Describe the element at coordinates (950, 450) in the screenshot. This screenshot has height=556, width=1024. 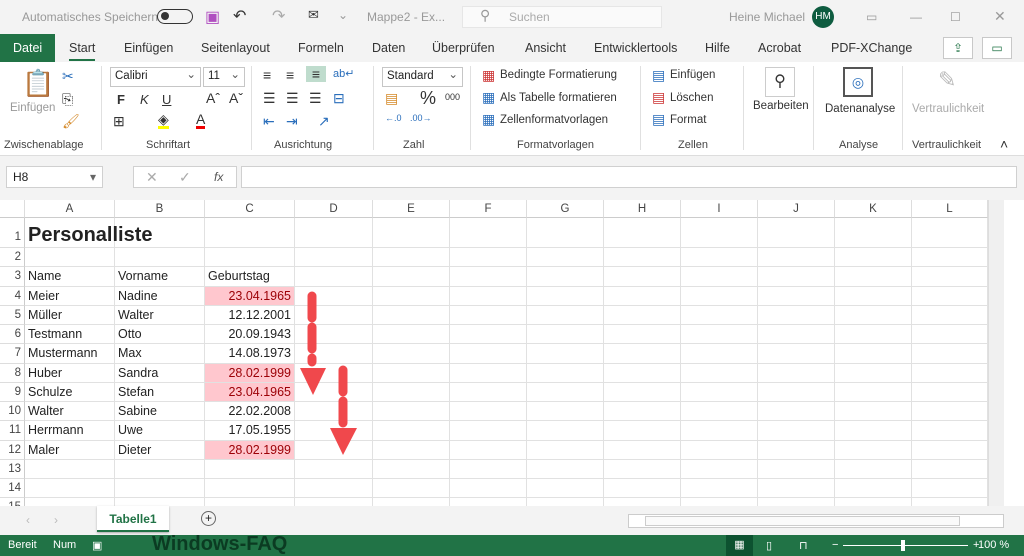
I see `cell-L12` at that location.